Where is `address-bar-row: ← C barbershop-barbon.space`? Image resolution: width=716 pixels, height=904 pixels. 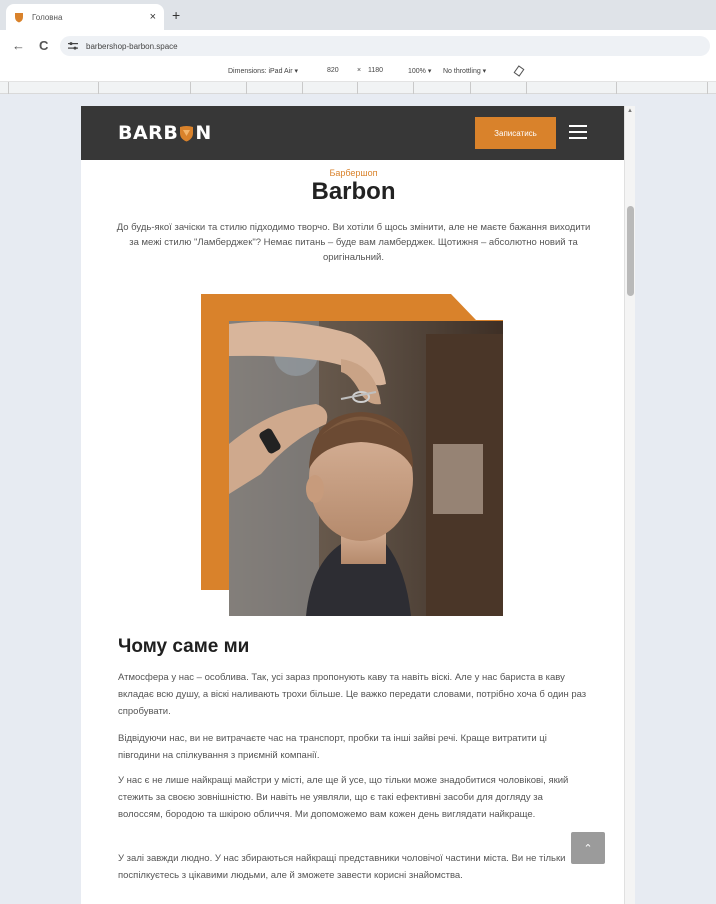 address-bar-row: ← C barbershop-barbon.space is located at coordinates (358, 45).